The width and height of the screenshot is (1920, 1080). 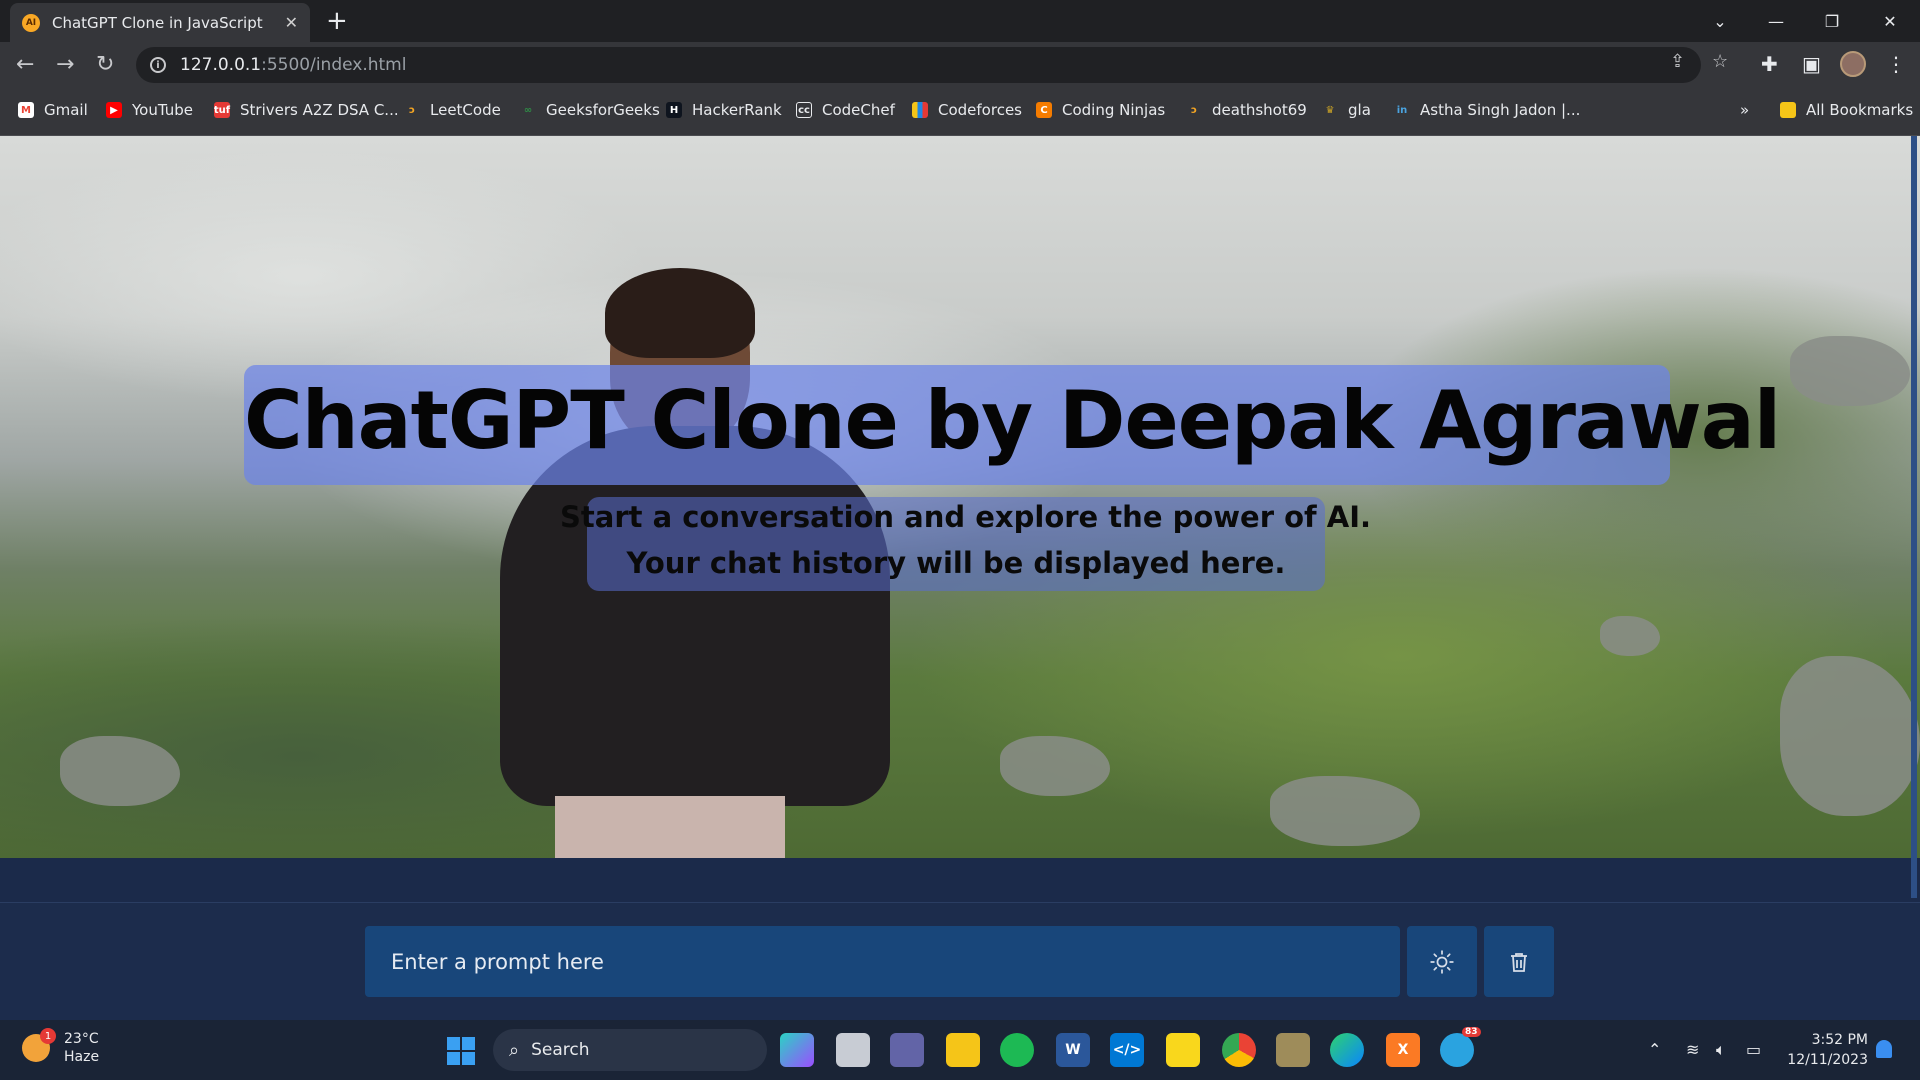 I want to click on page-scrollbar, so click(x=1914, y=517).